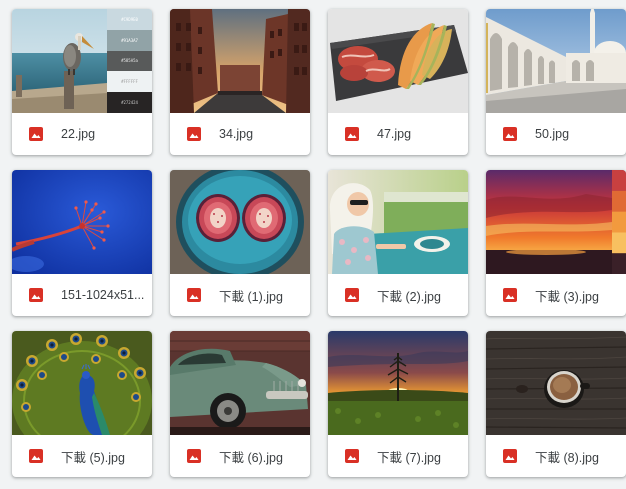 The height and width of the screenshot is (489, 626). I want to click on file-card: 下載 (3).jpg, so click(556, 243).